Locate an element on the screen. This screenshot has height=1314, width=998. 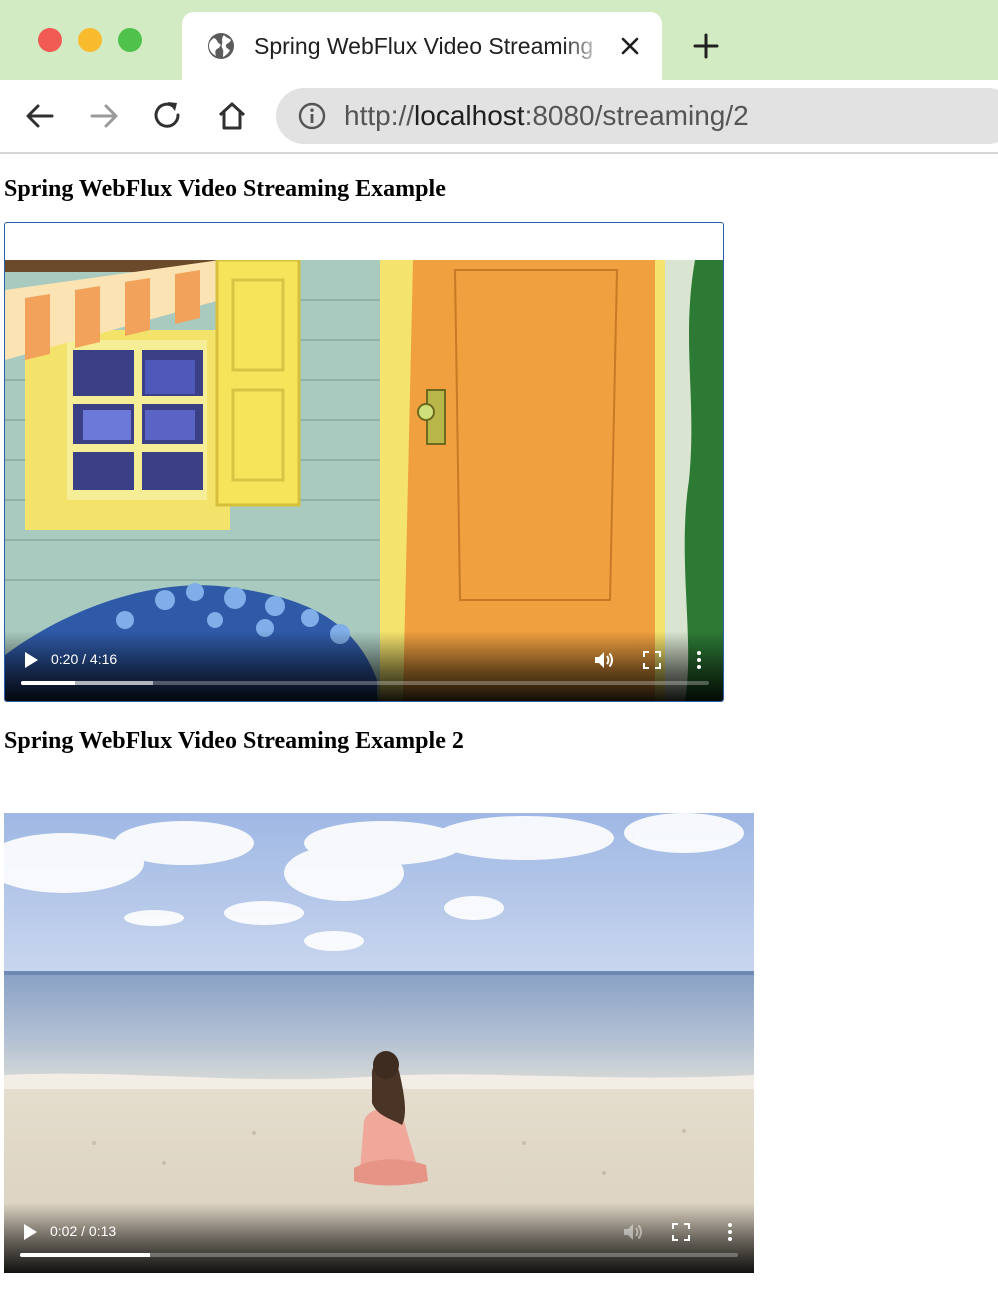
volume-muted-icon is located at coordinates (633, 1232).